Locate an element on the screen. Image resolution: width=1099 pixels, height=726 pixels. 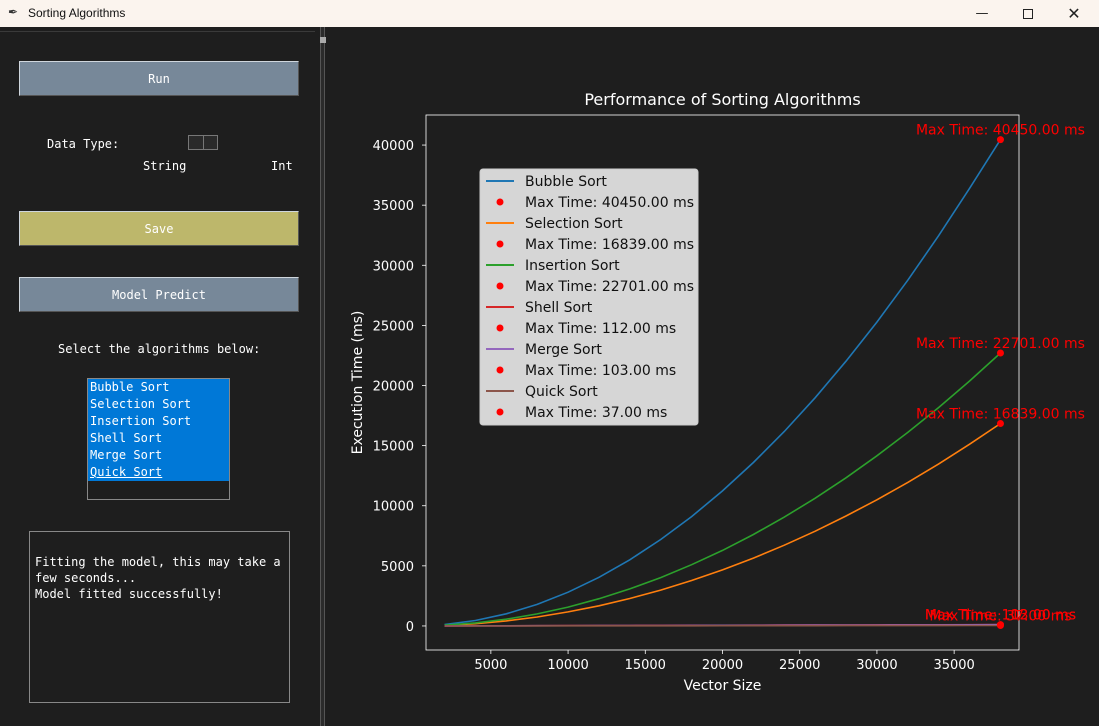
legend-entry: Max Time: 16839.00 ms is located at coordinates (609, 245).